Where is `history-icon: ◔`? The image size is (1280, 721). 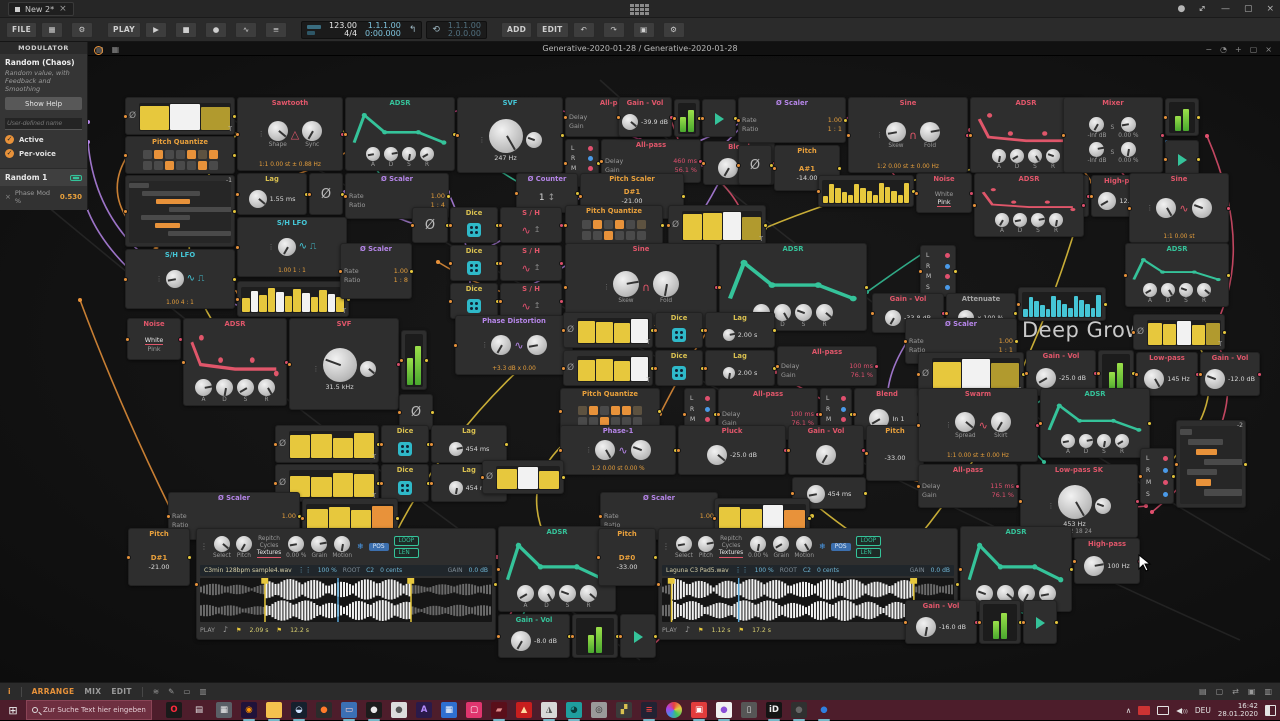 history-icon: ◔ is located at coordinates (1223, 49).